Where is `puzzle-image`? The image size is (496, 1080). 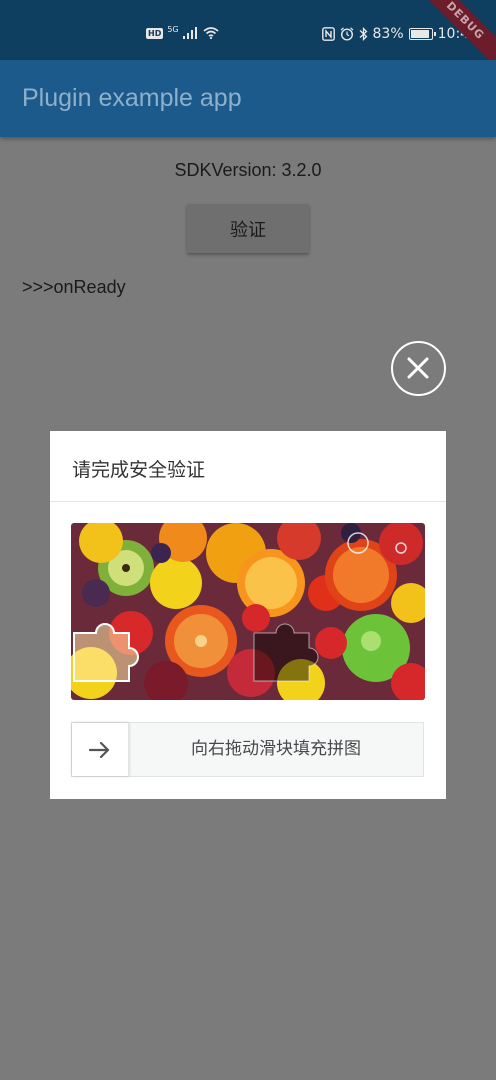 puzzle-image is located at coordinates (248, 611).